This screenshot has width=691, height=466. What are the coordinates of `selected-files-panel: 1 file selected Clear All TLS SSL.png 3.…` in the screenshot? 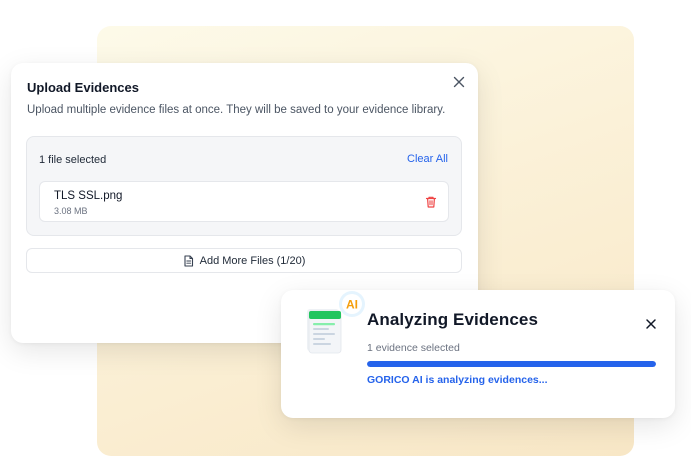 It's located at (244, 186).